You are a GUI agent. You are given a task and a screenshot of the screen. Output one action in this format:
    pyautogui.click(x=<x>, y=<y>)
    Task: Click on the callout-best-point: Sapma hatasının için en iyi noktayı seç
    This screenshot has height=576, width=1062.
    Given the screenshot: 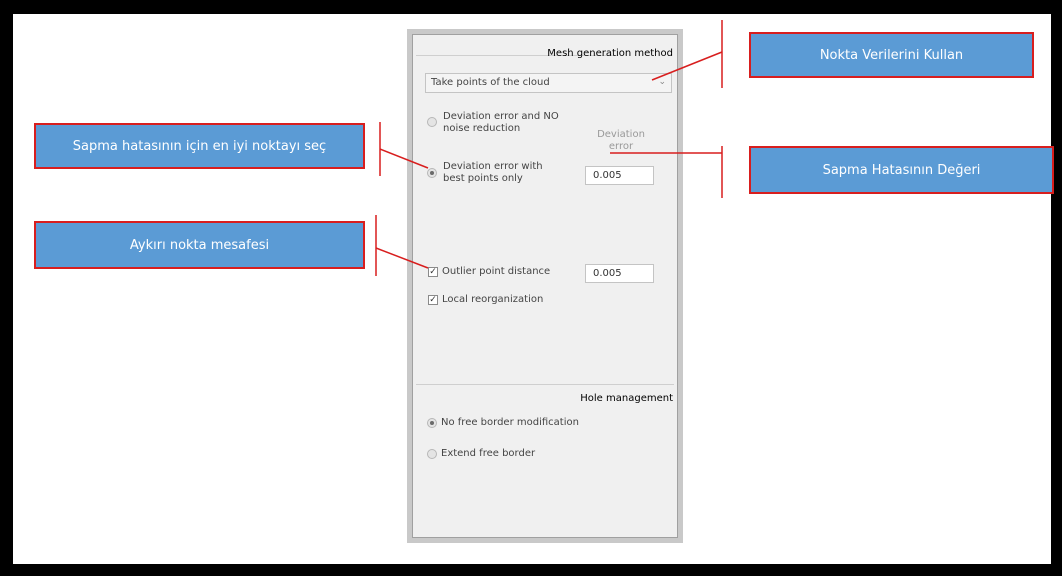 What is the action you would take?
    pyautogui.click(x=199, y=146)
    